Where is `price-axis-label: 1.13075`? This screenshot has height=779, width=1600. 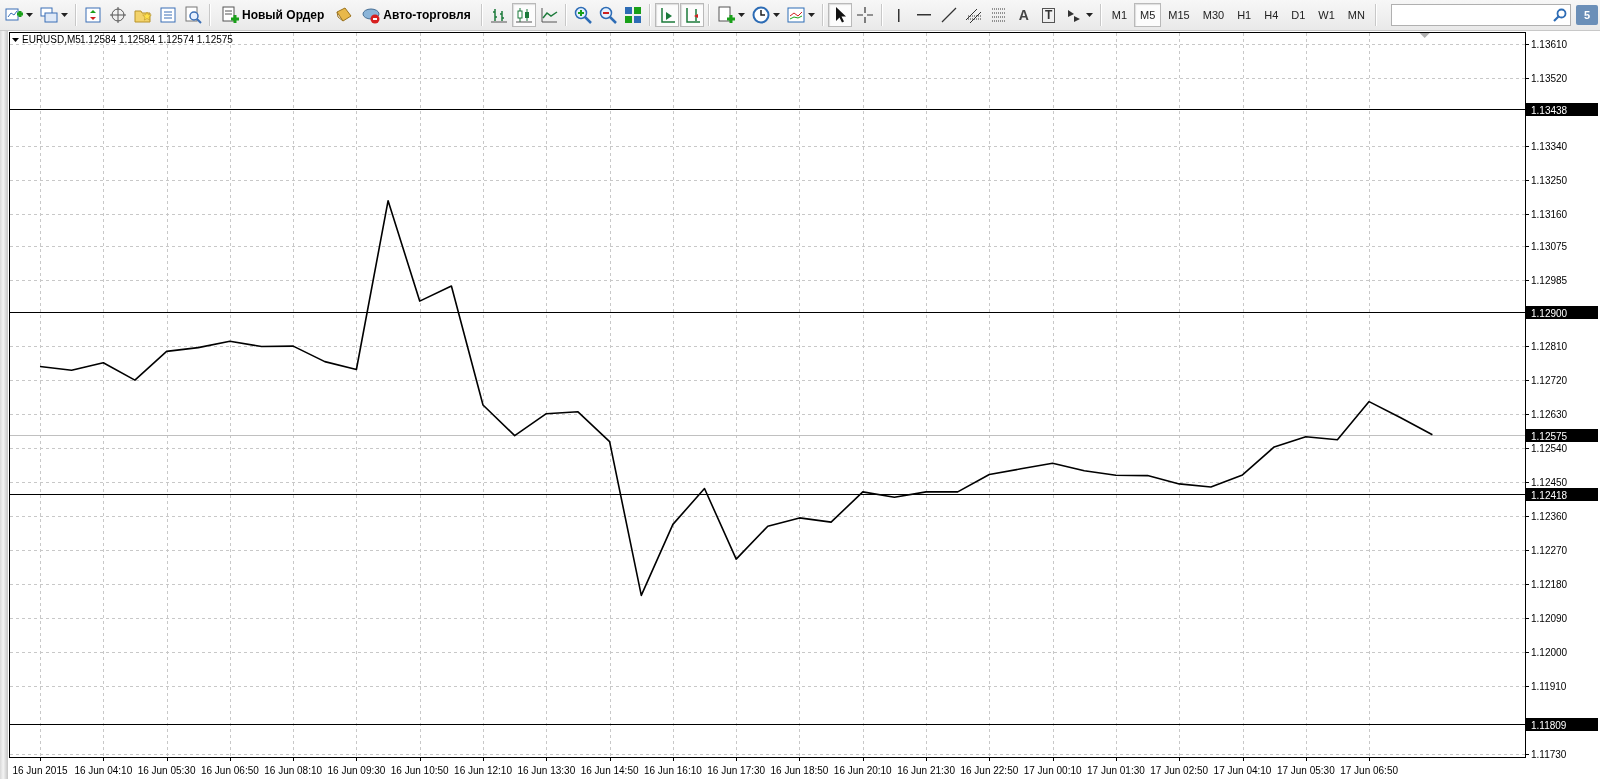
price-axis-label: 1.13075 is located at coordinates (1549, 246).